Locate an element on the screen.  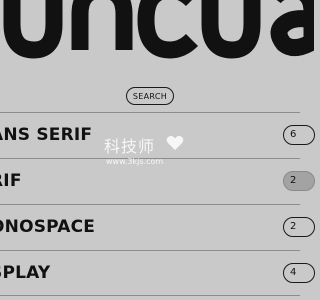
category-label: RIF is located at coordinates (11, 181).